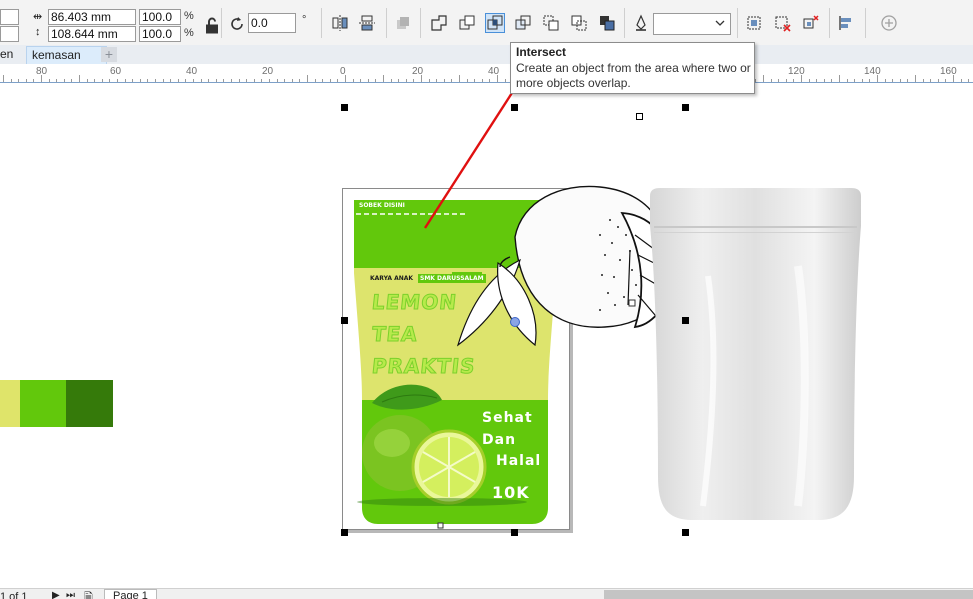 Image resolution: width=973 pixels, height=599 pixels. What do you see at coordinates (9, 34) in the screenshot?
I see `position-field-y` at bounding box center [9, 34].